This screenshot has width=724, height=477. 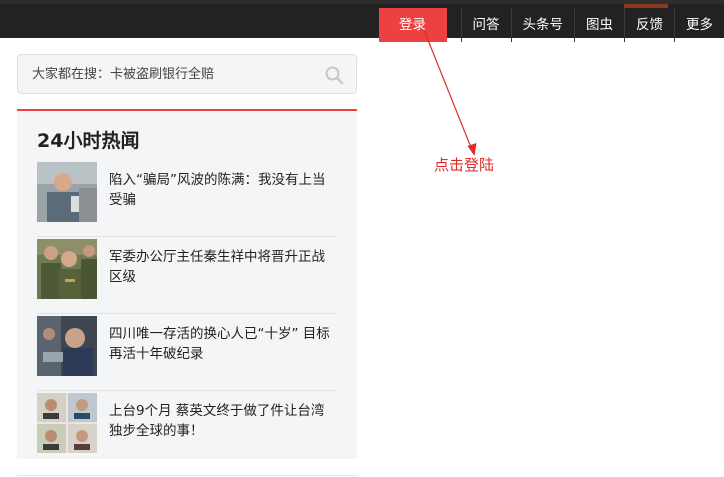 What do you see at coordinates (223, 344) in the screenshot?
I see `news-title: 四川唯一存活的换心人已“十岁” 目标再活十年破纪录` at bounding box center [223, 344].